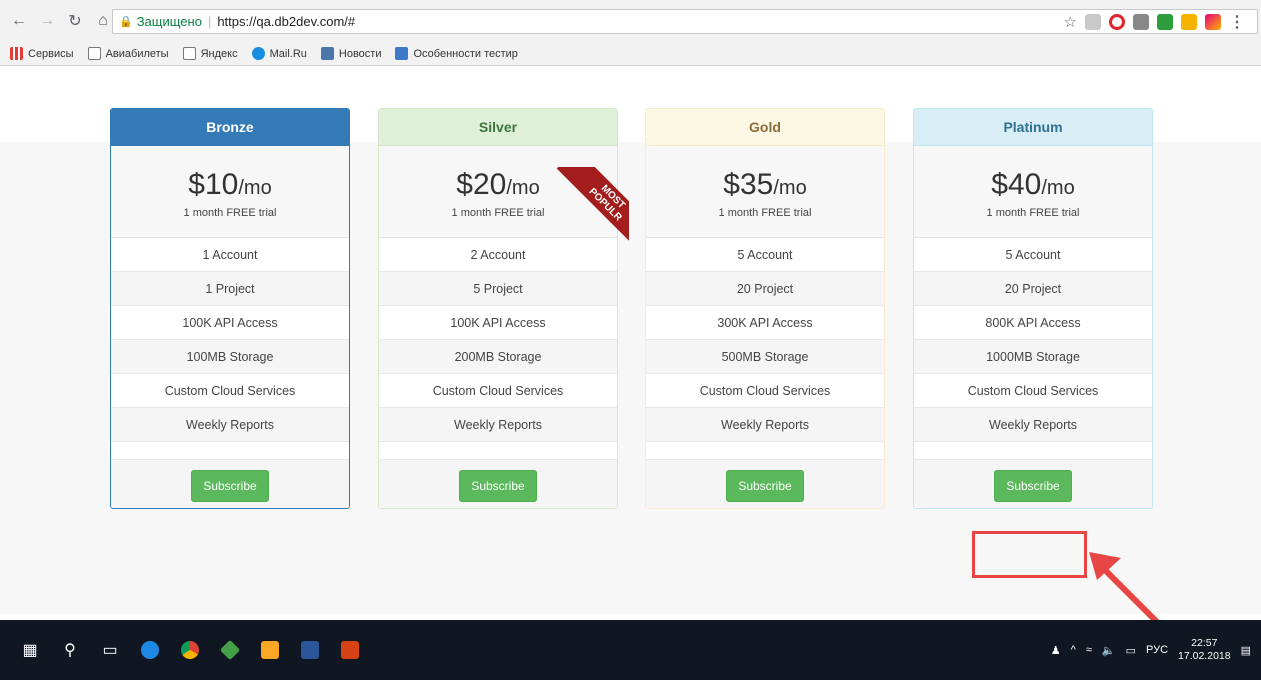 Image resolution: width=1261 pixels, height=680 pixels. I want to click on bookmark-mailru: Mail.Ru, so click(279, 53).